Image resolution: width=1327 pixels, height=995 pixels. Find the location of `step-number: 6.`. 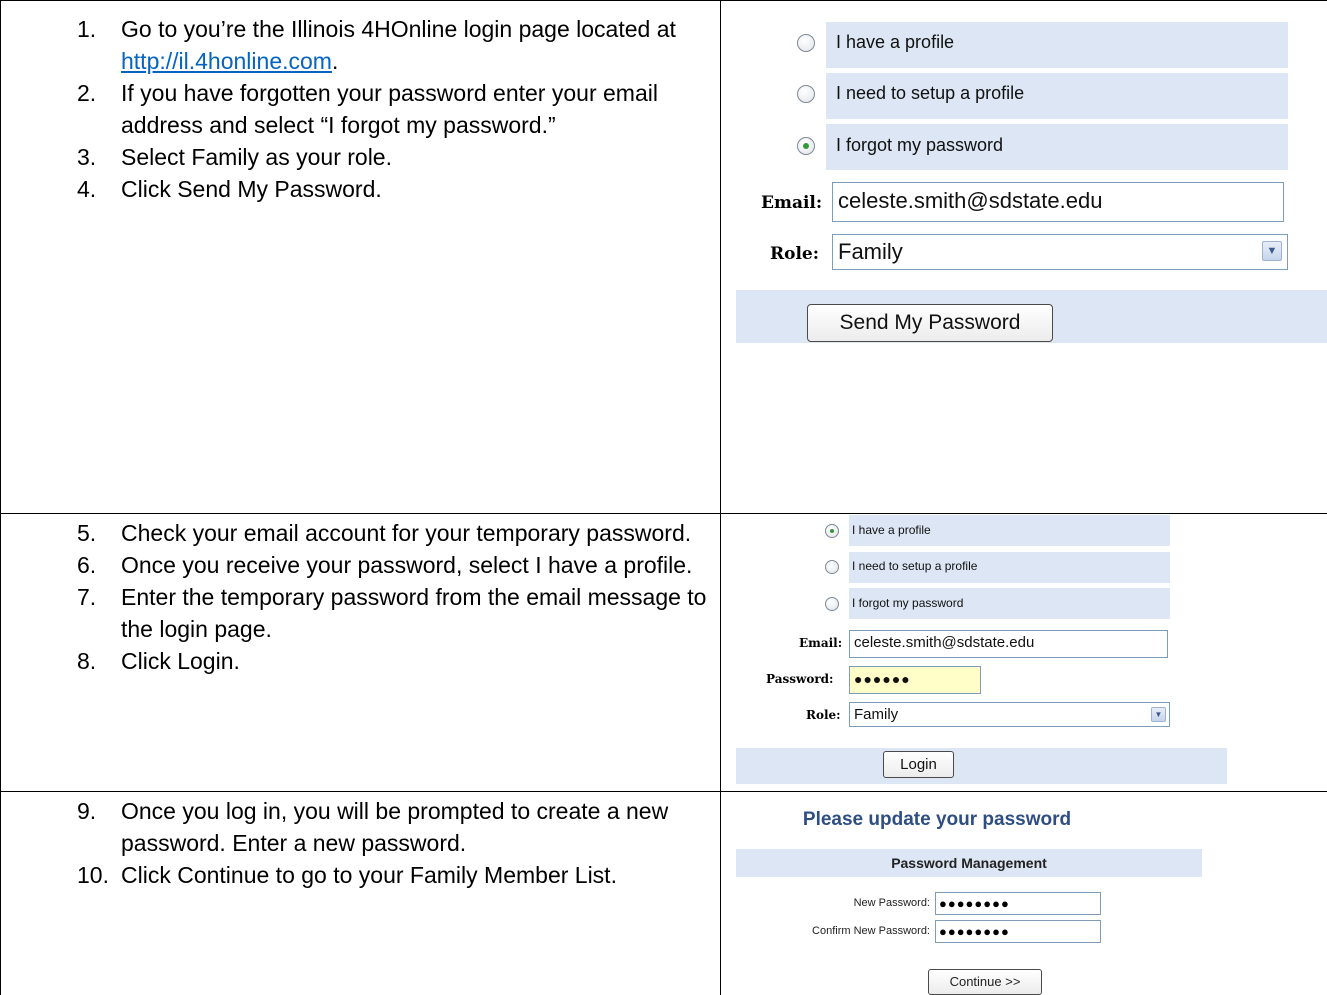

step-number: 6. is located at coordinates (87, 565).